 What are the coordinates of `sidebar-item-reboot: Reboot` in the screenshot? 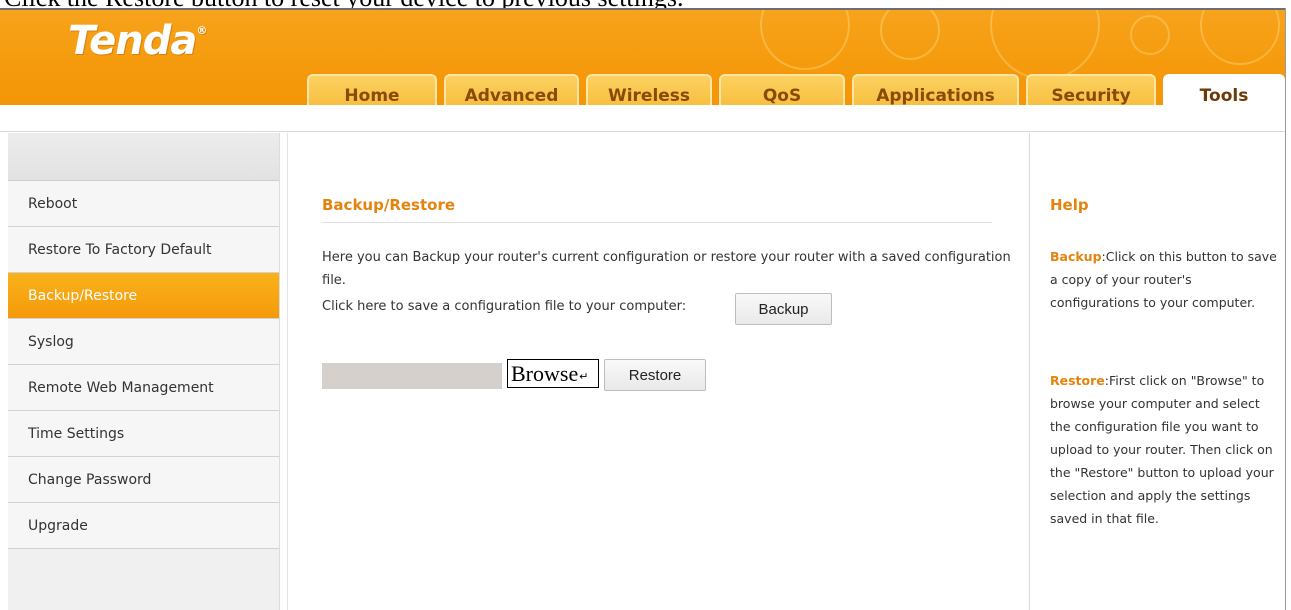 It's located at (143, 204).